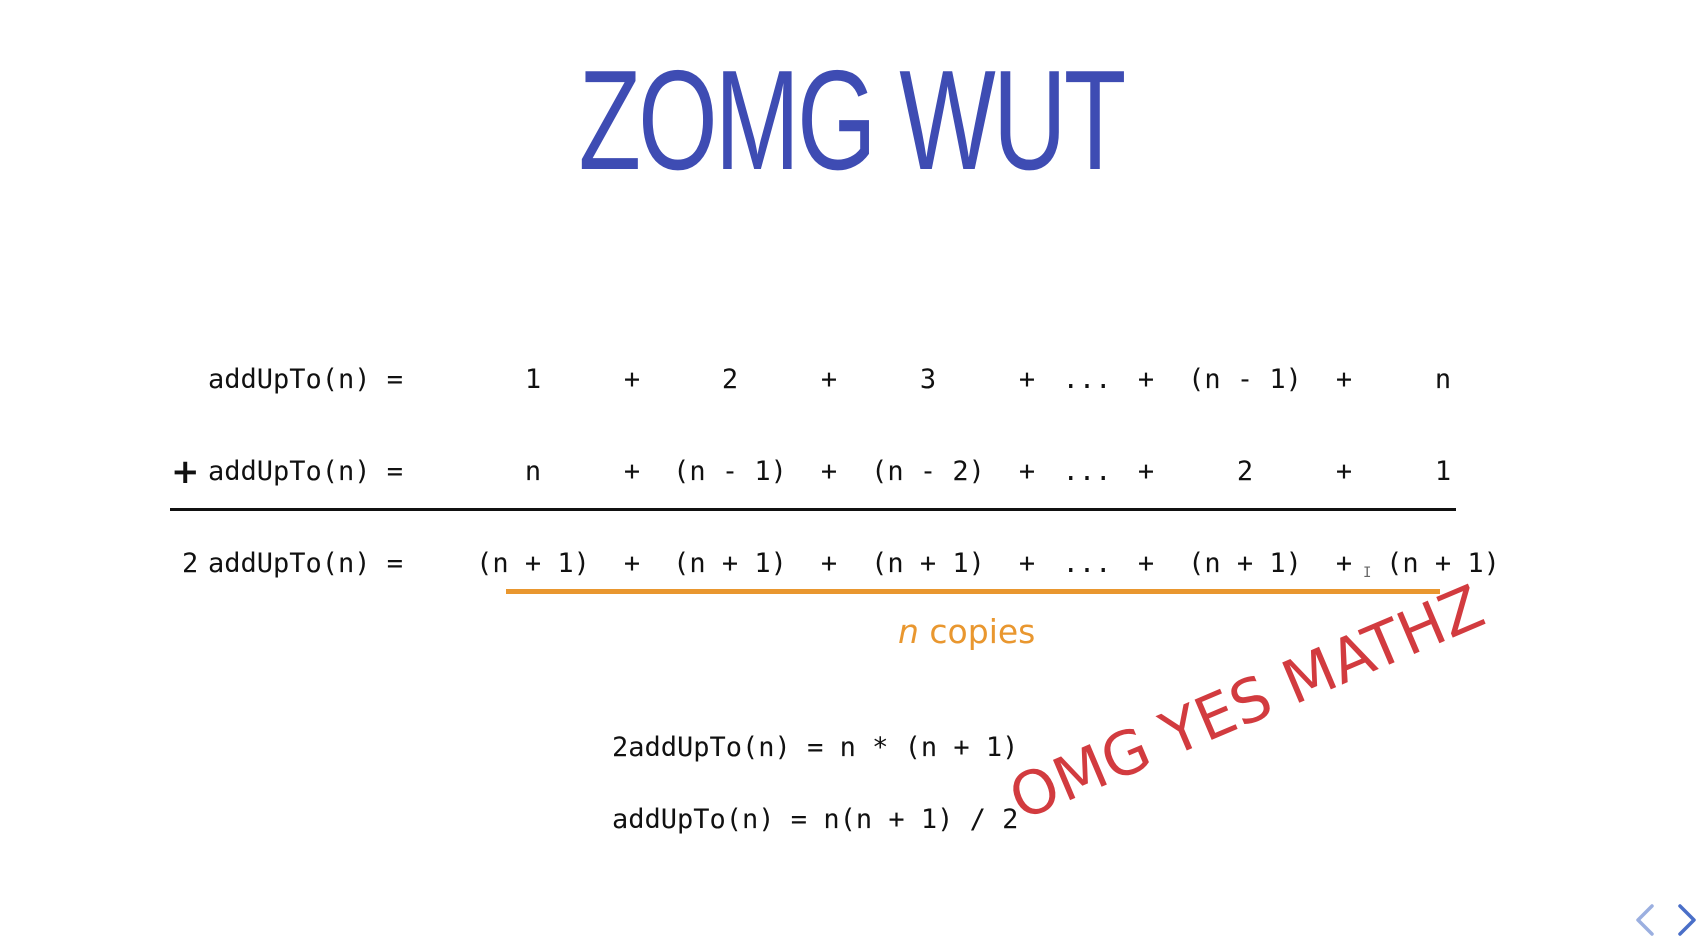 The width and height of the screenshot is (1702, 942). I want to click on row1-term: 1, so click(533, 379).